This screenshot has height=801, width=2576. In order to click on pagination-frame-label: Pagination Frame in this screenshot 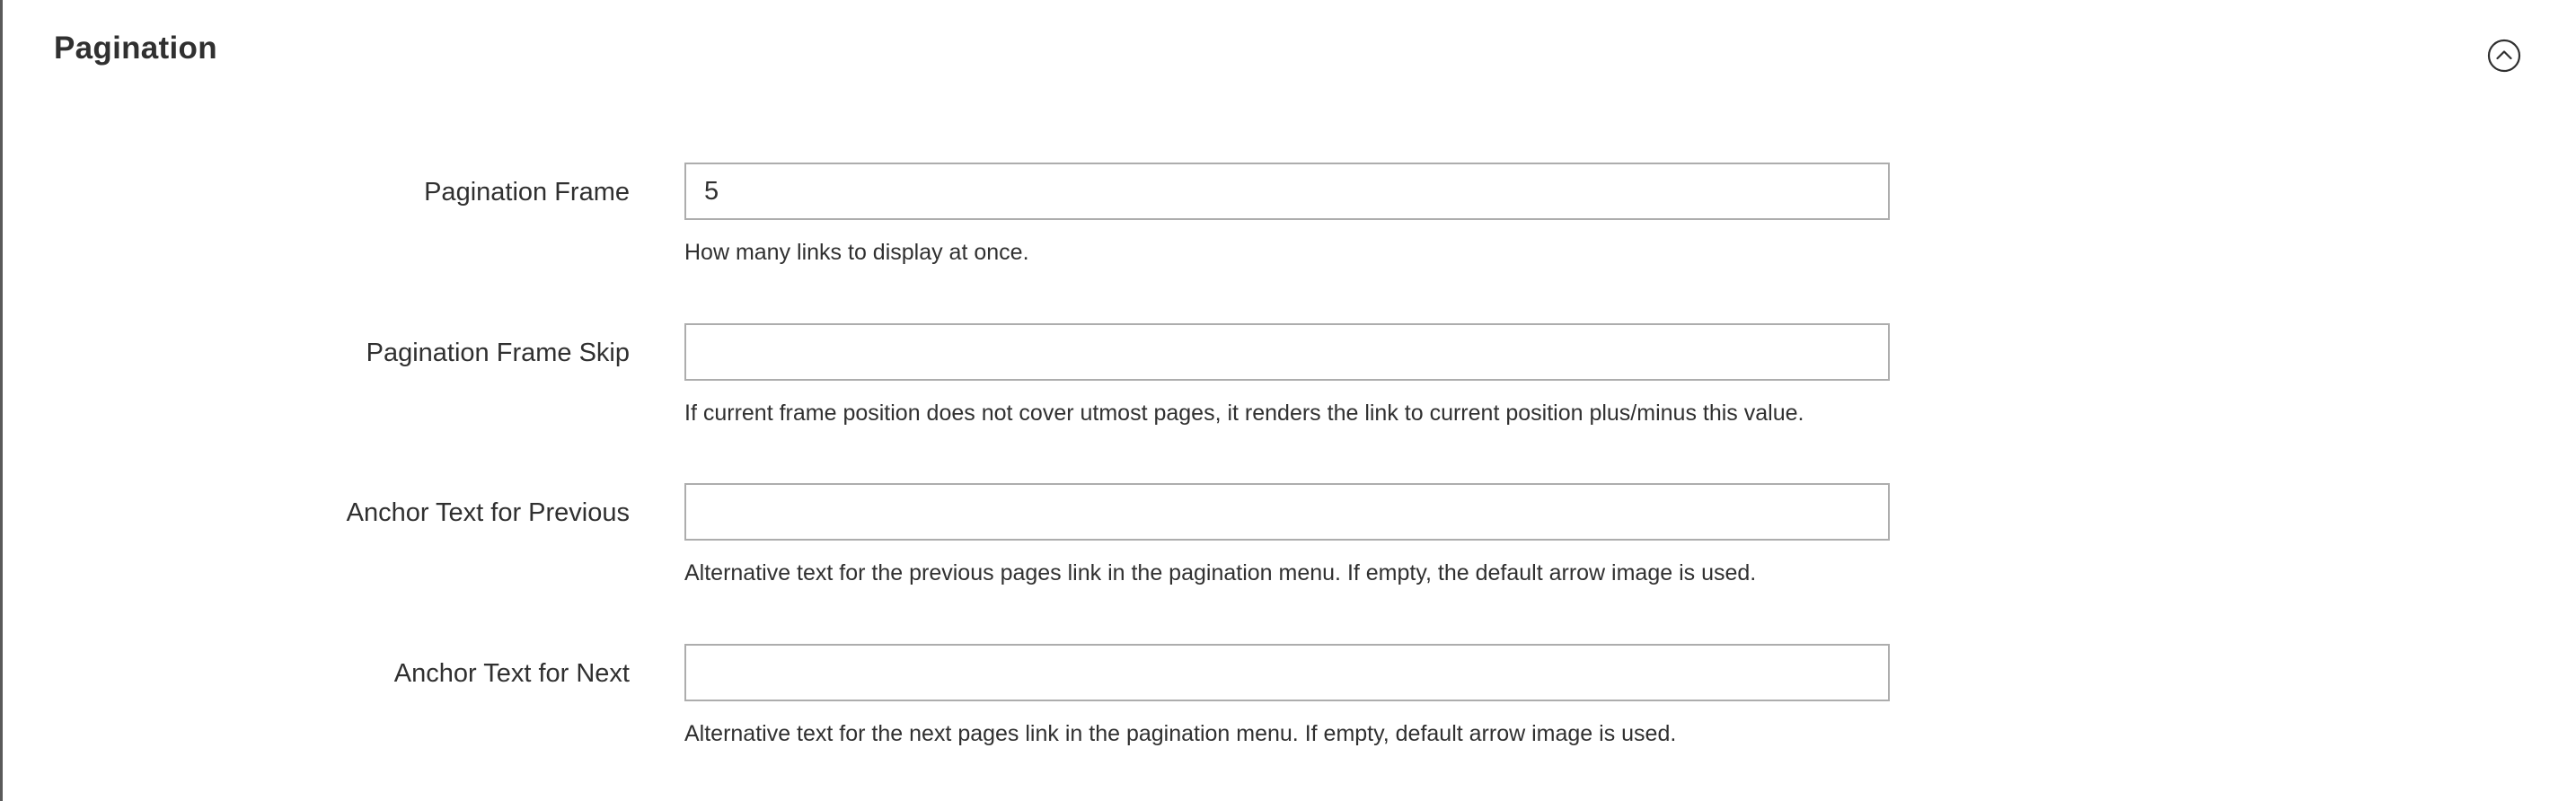, I will do `click(527, 192)`.